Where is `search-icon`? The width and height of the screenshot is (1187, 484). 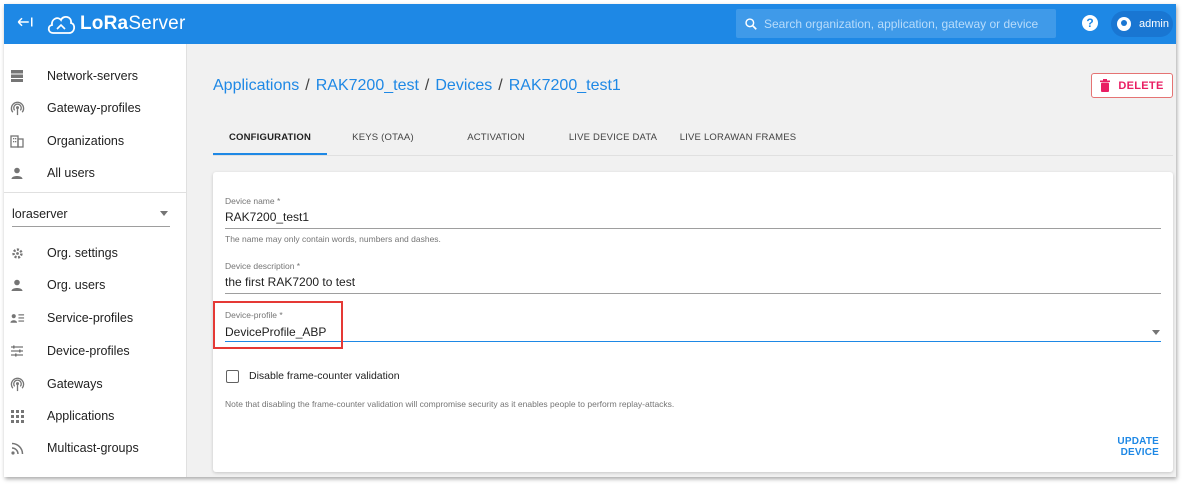
search-icon is located at coordinates (751, 23).